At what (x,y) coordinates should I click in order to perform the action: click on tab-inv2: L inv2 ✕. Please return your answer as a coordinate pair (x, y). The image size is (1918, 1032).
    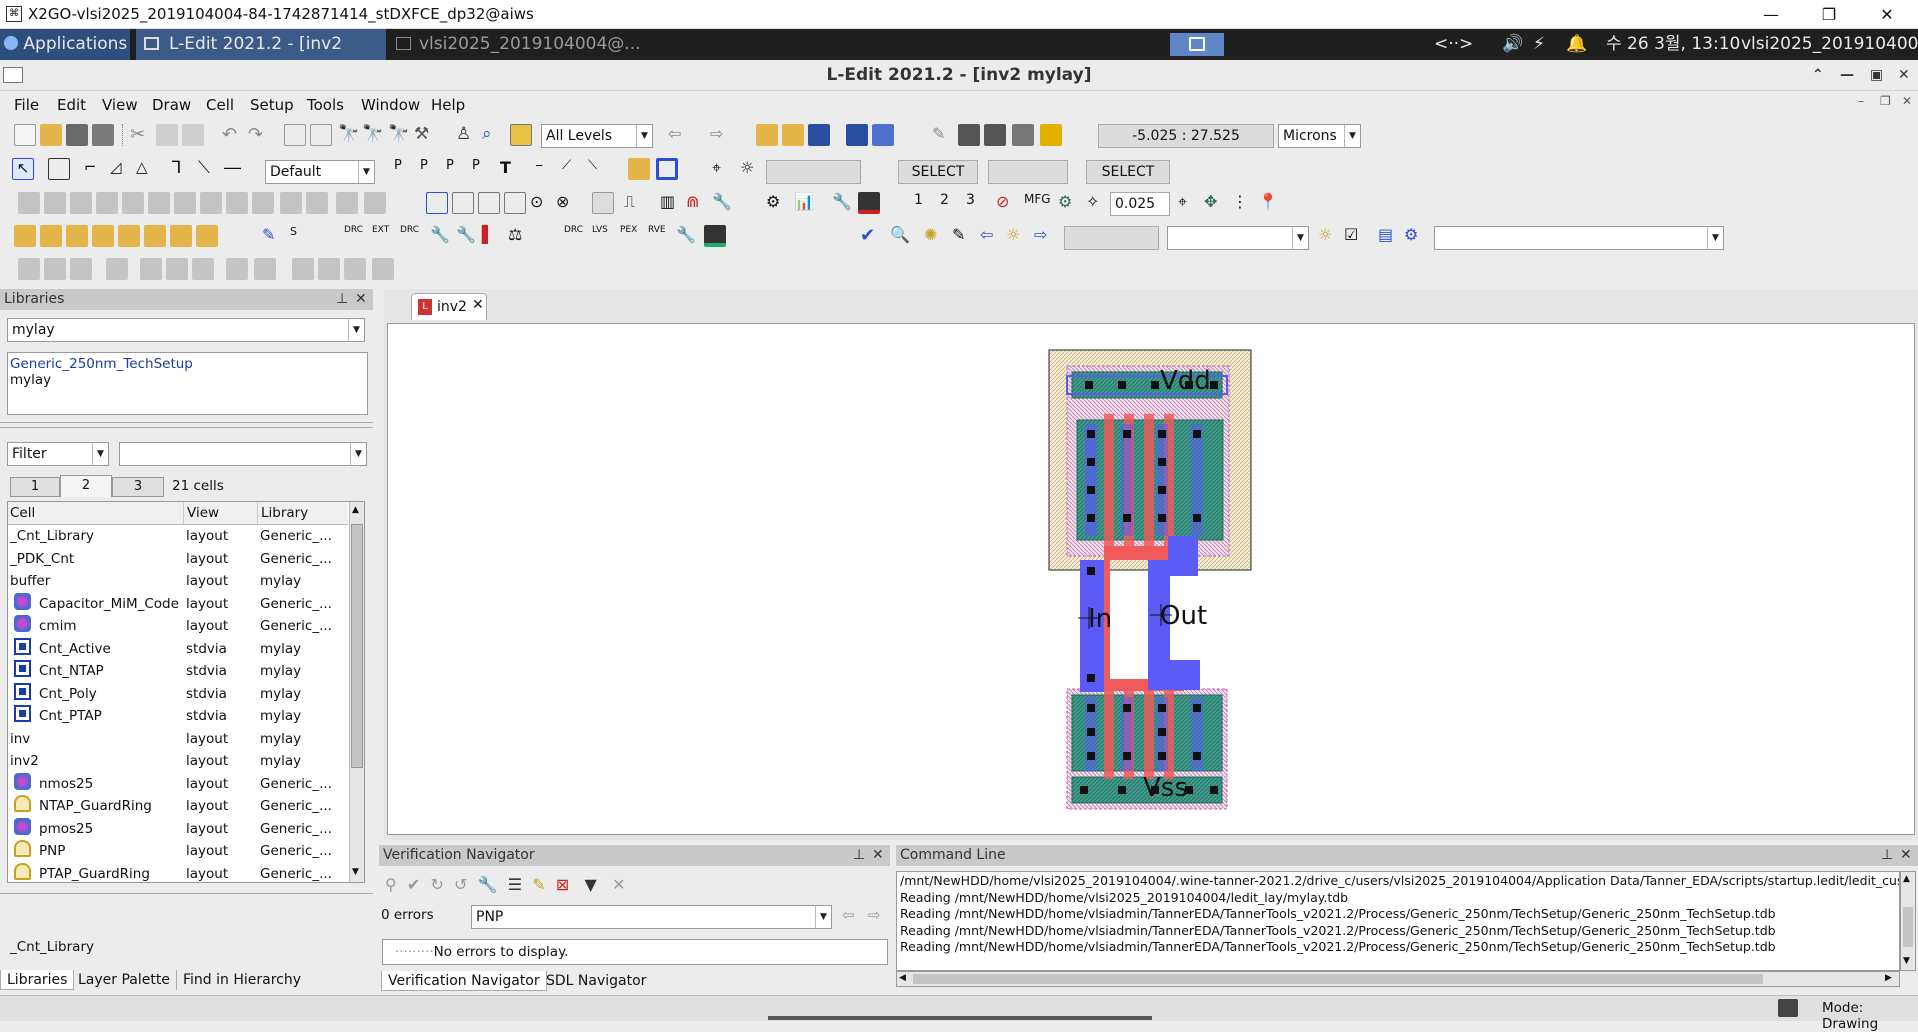
    Looking at the image, I should click on (449, 306).